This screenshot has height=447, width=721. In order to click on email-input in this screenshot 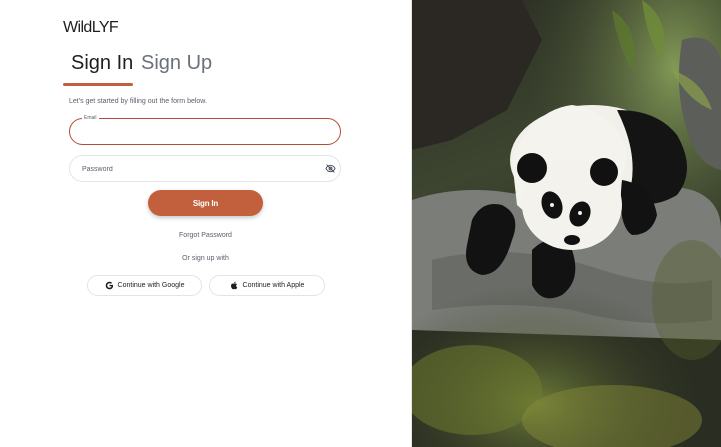, I will do `click(197, 132)`.